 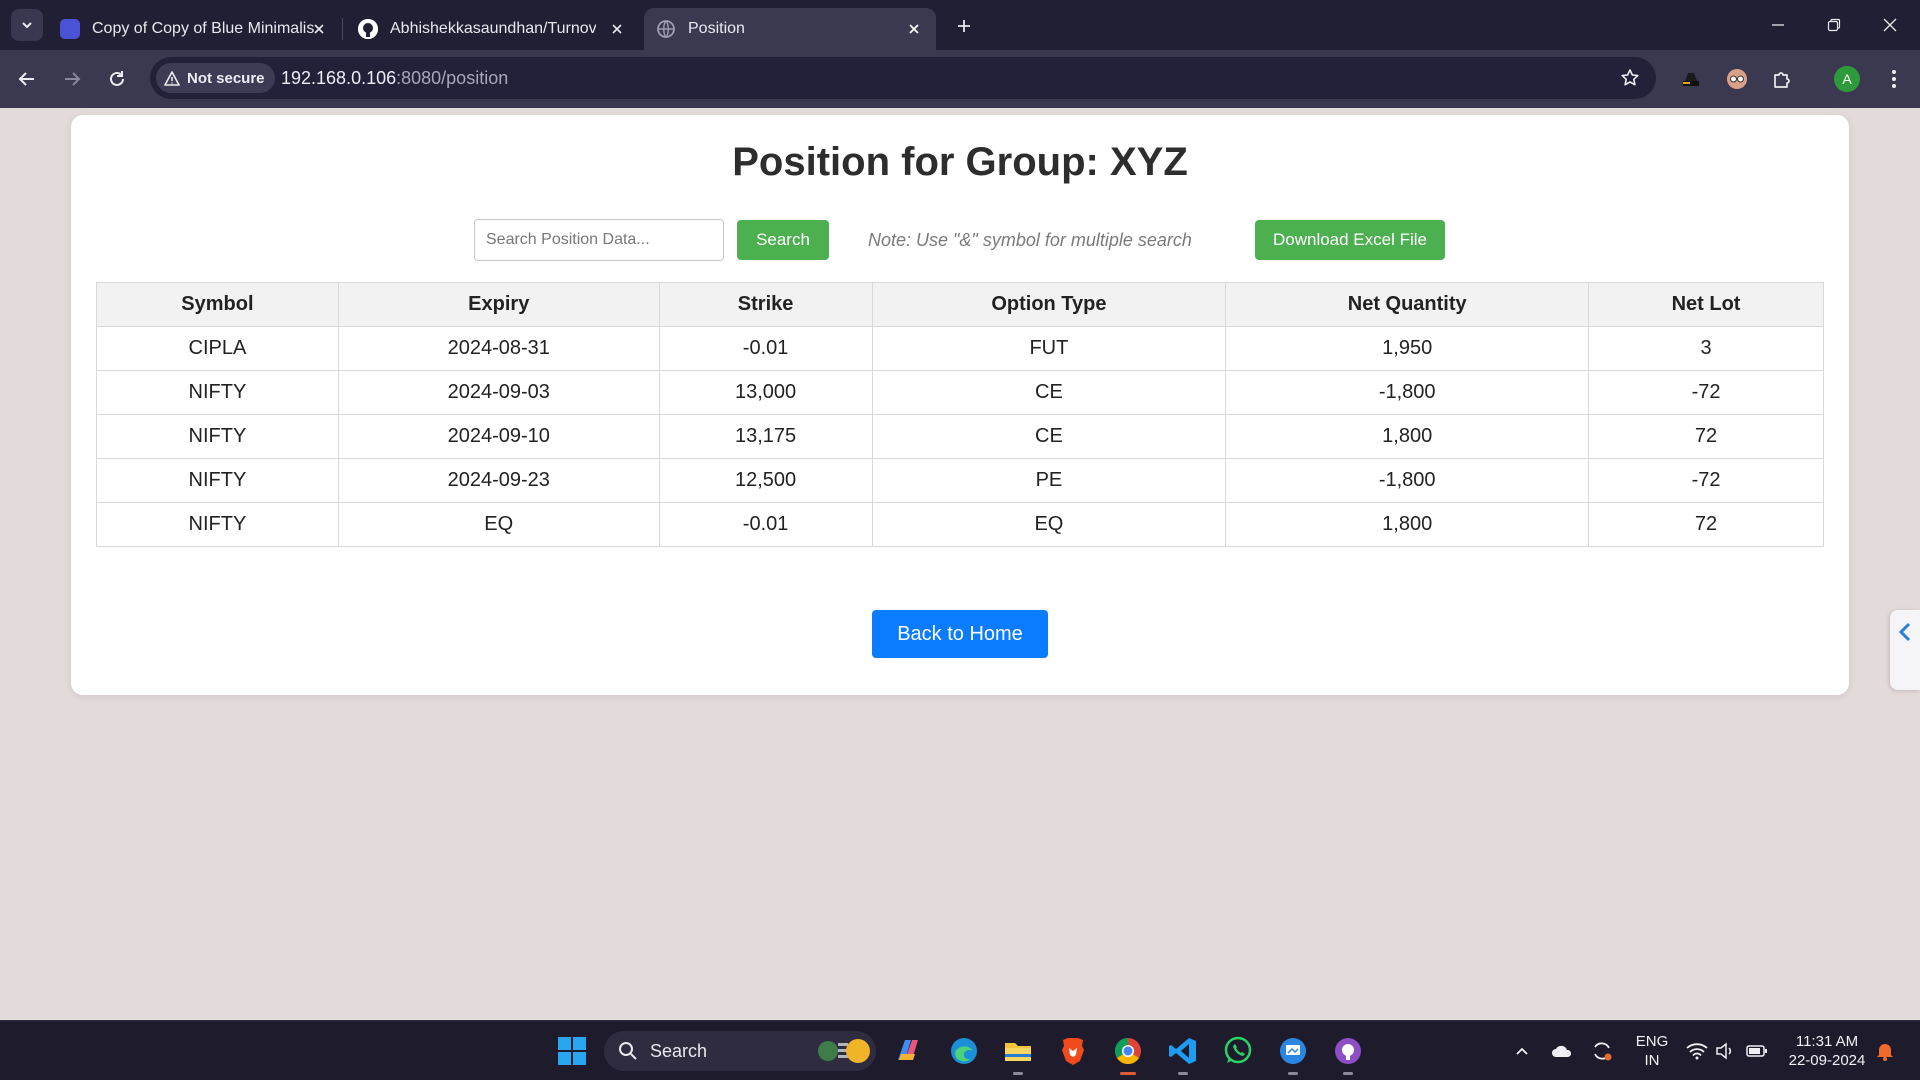 What do you see at coordinates (1697, 1051) in the screenshot?
I see `wifi-tray` at bounding box center [1697, 1051].